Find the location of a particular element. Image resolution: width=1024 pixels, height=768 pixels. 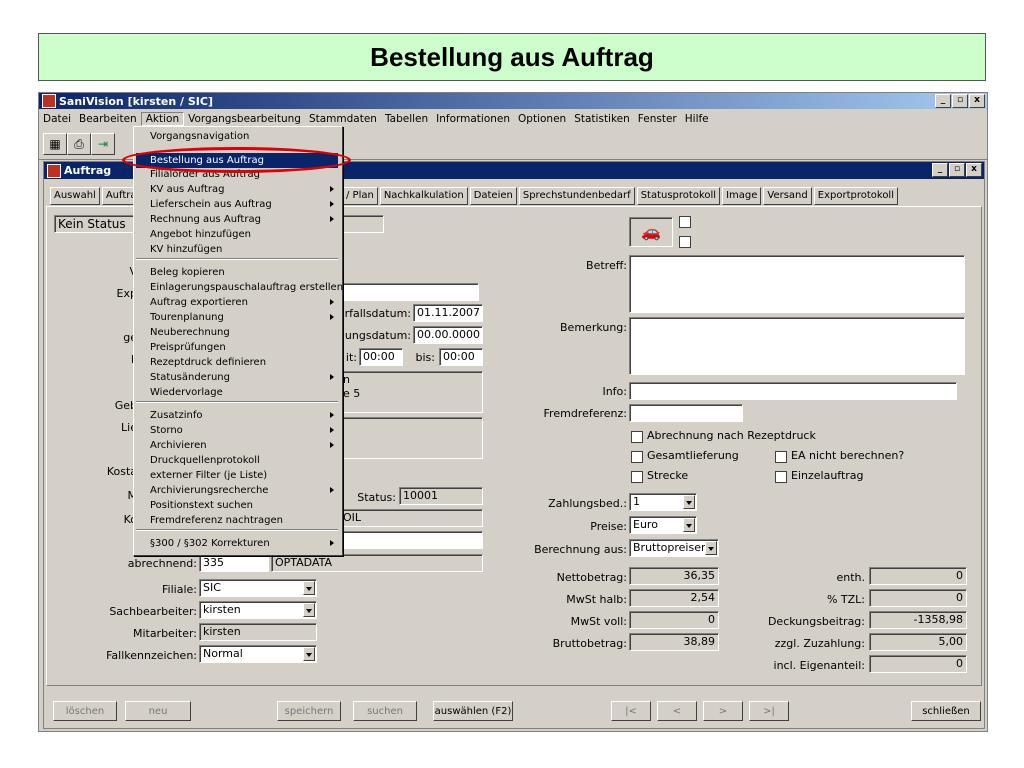

rezeptdruck-label: Abrechnung nach Rezeptdruck is located at coordinates (731, 435).